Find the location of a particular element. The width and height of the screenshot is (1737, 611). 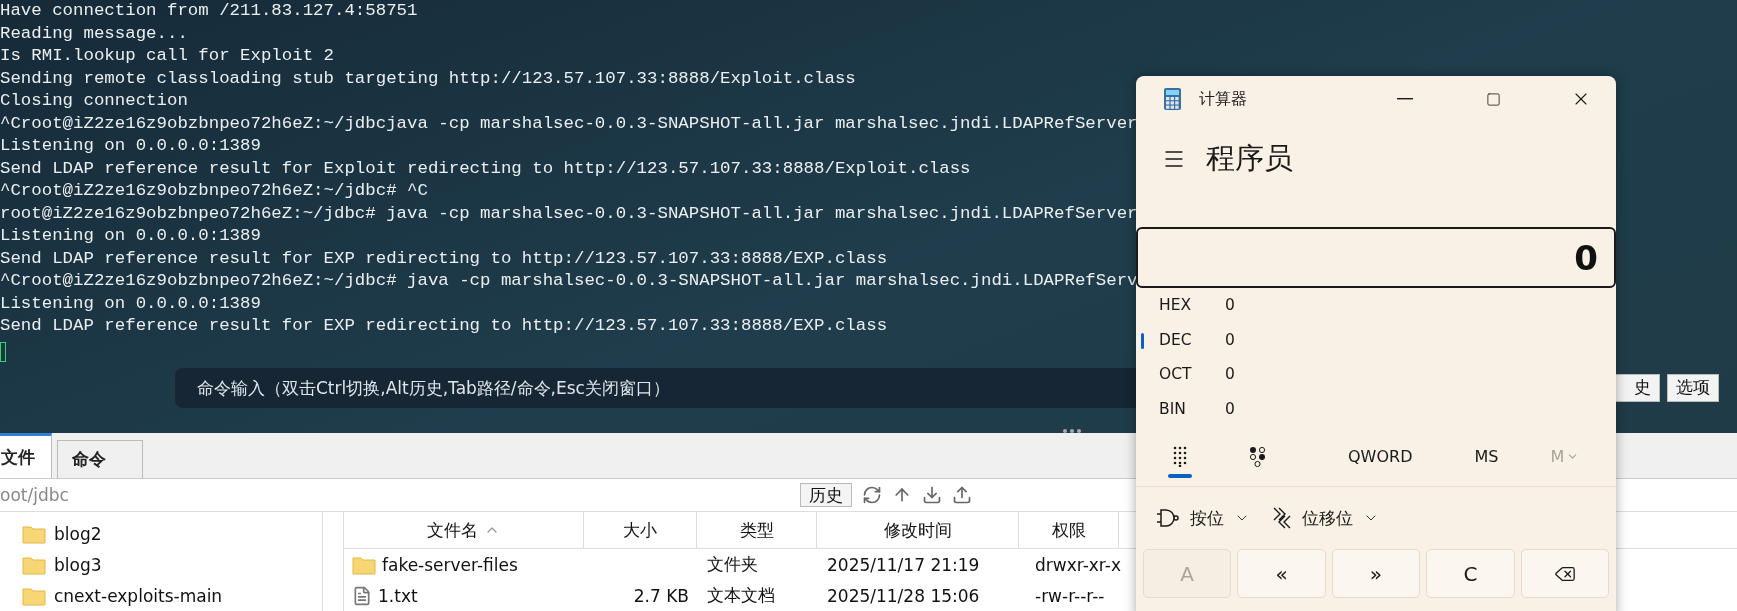

file-size: 2.7 KB is located at coordinates (661, 595).